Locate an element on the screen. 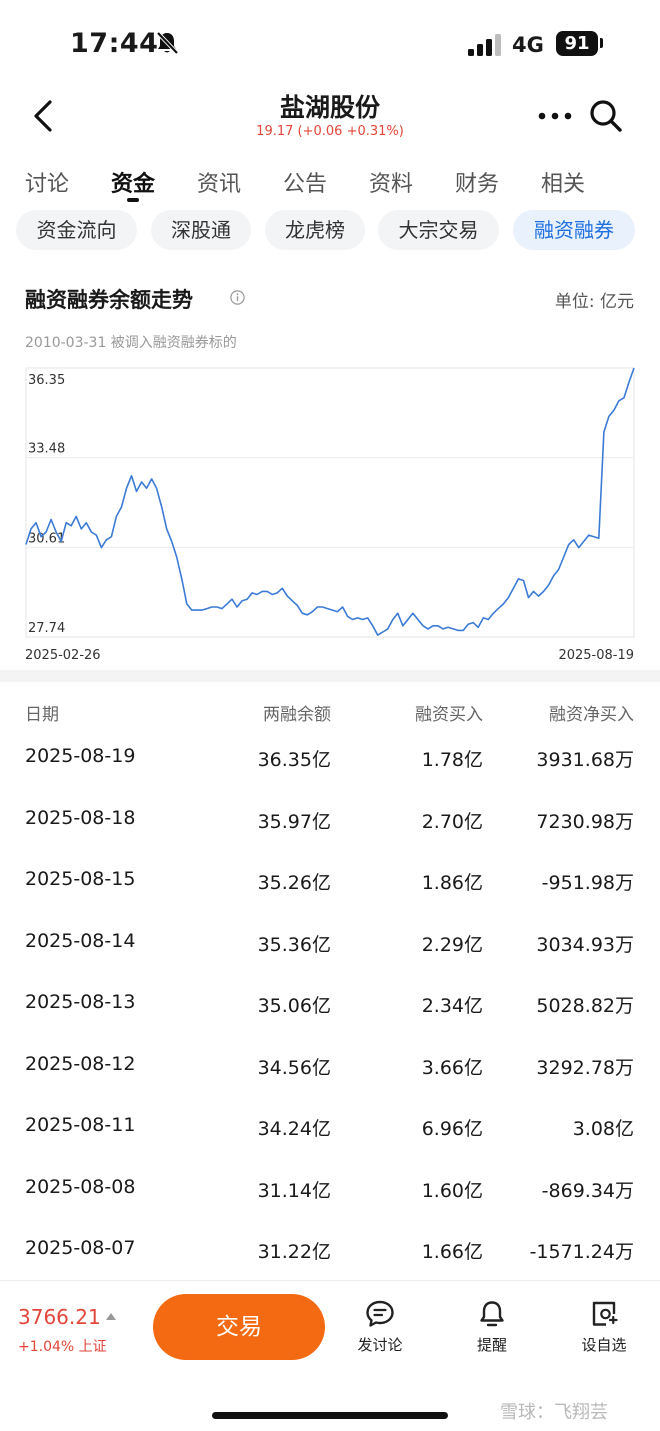  chip-margin-trading: 融资融券 is located at coordinates (574, 230).